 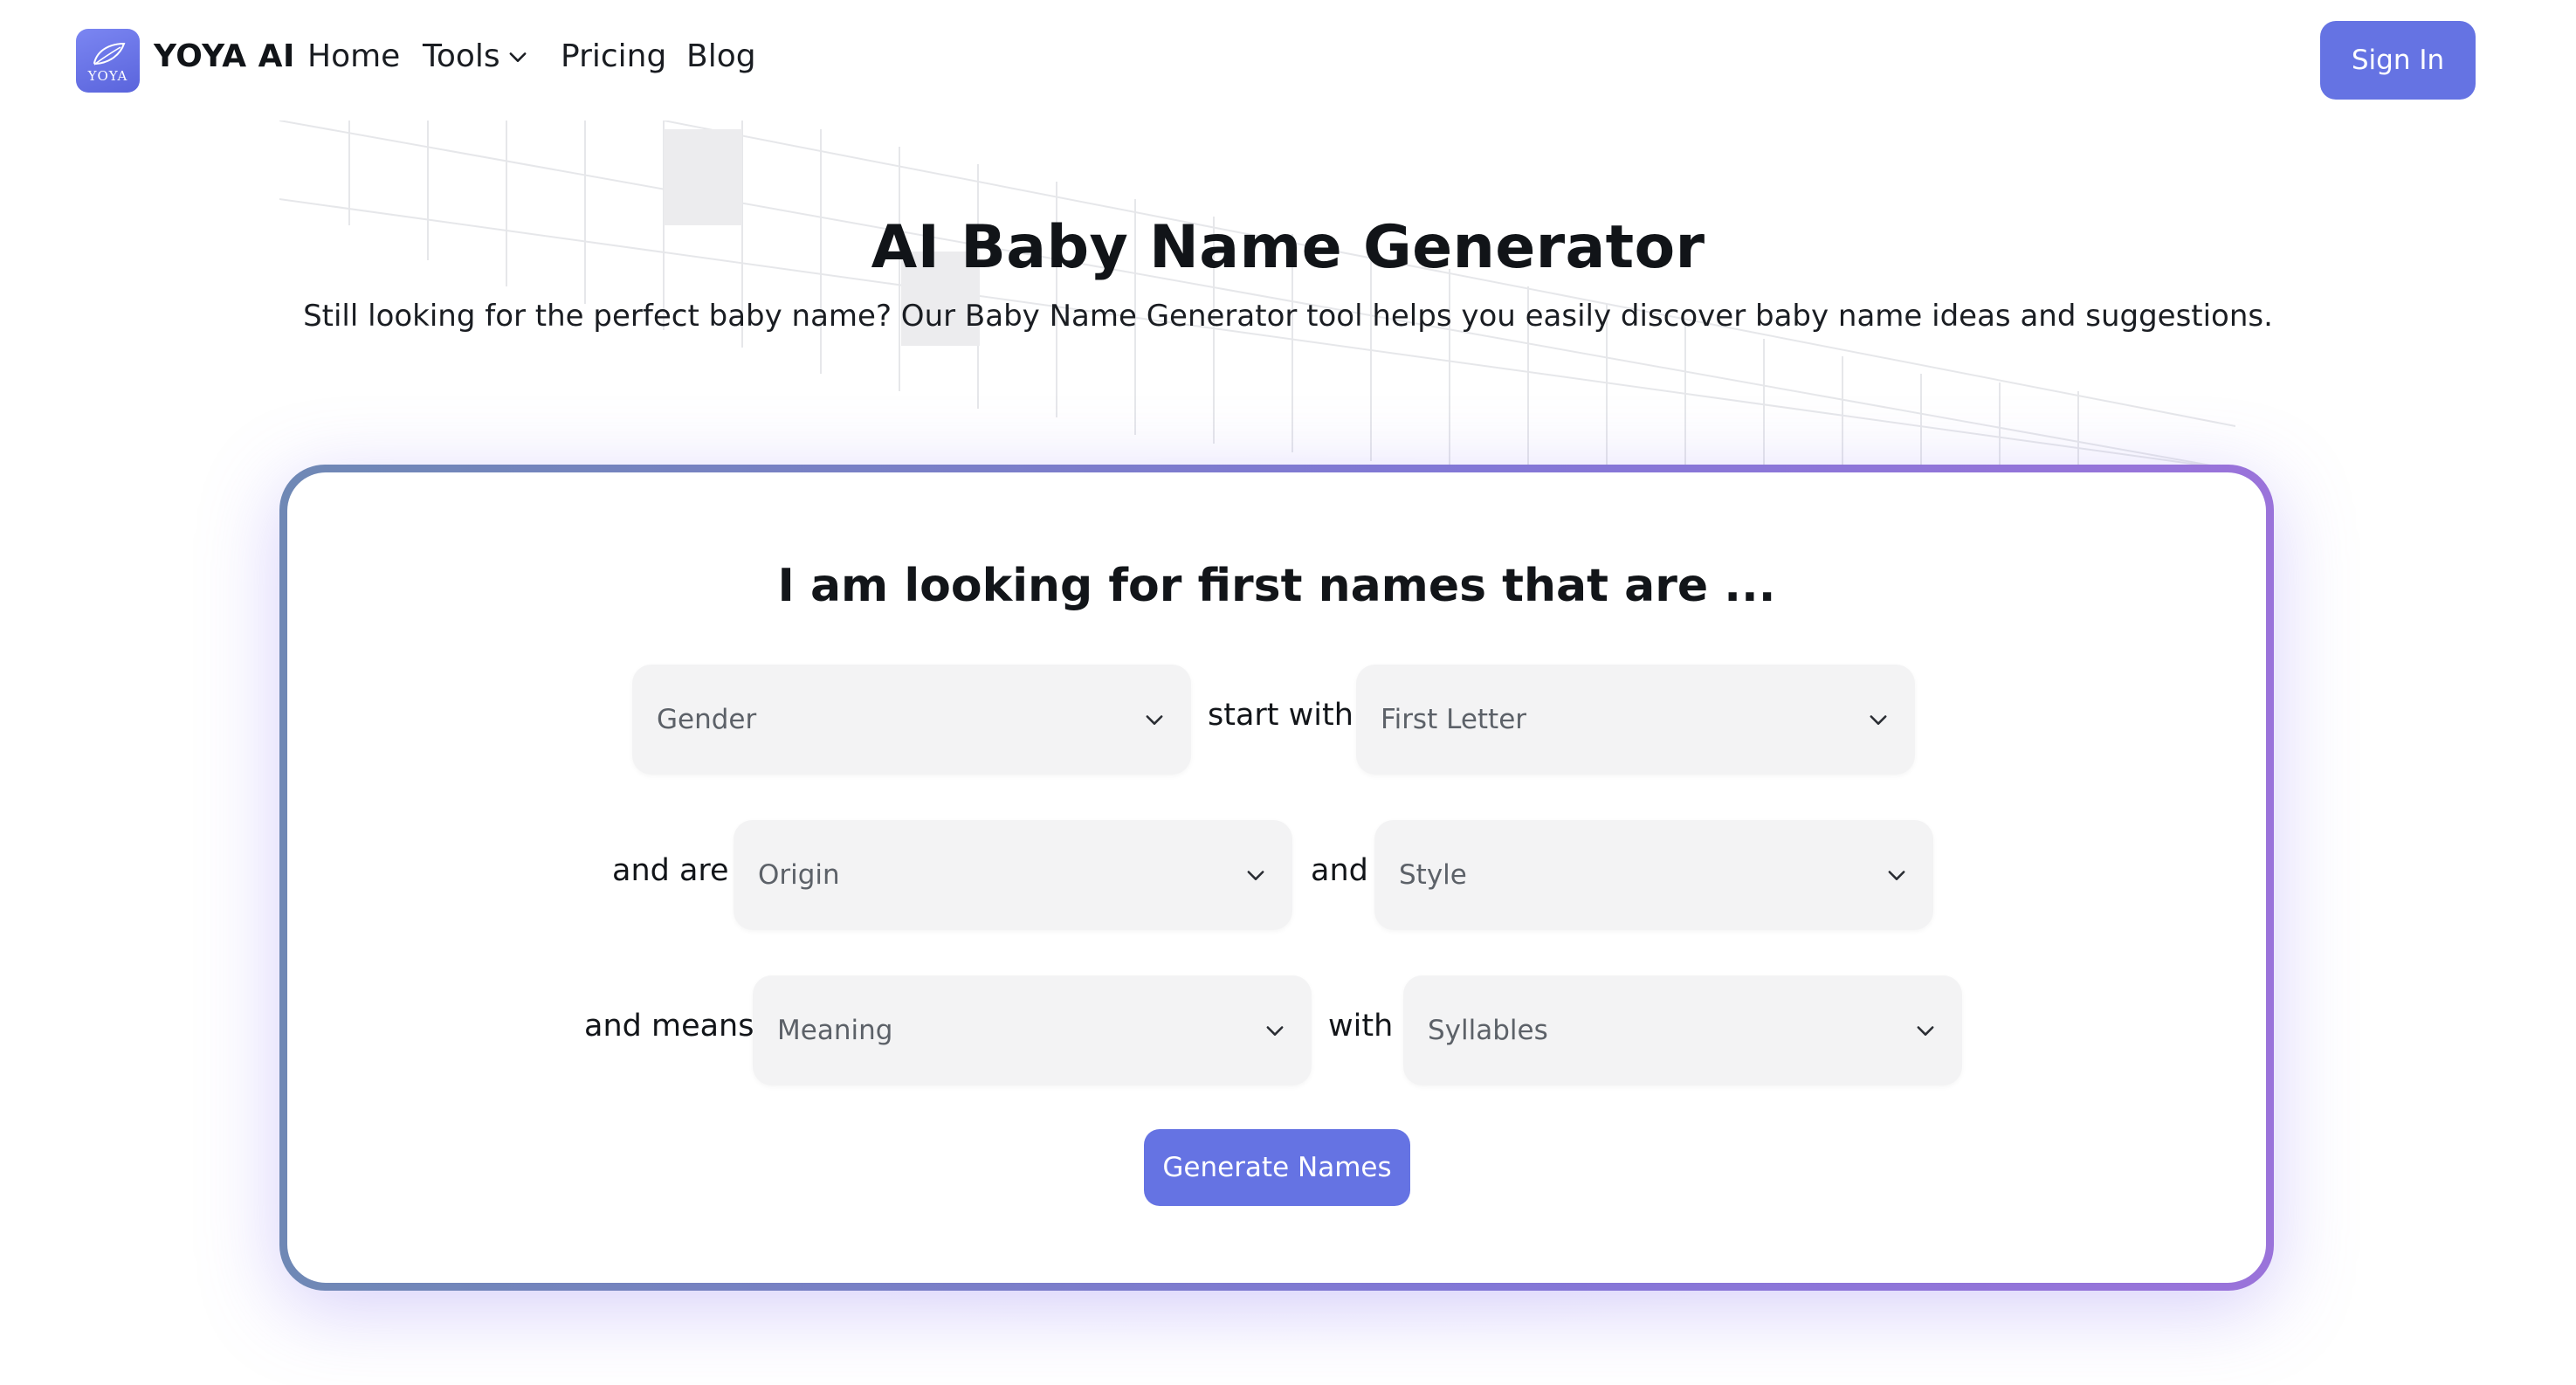 I want to click on nav-pricing-link: Pricing, so click(x=613, y=56).